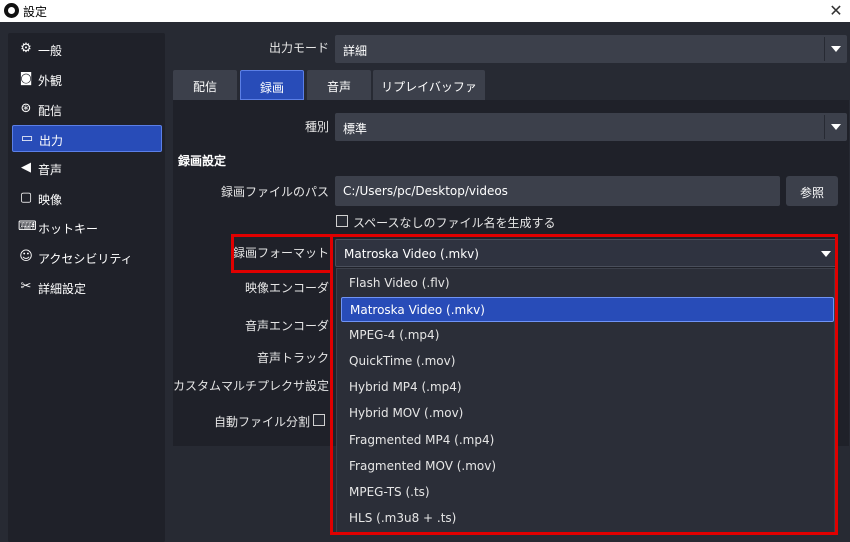  Describe the element at coordinates (271, 88) in the screenshot. I see `tab-label: 録画` at that location.